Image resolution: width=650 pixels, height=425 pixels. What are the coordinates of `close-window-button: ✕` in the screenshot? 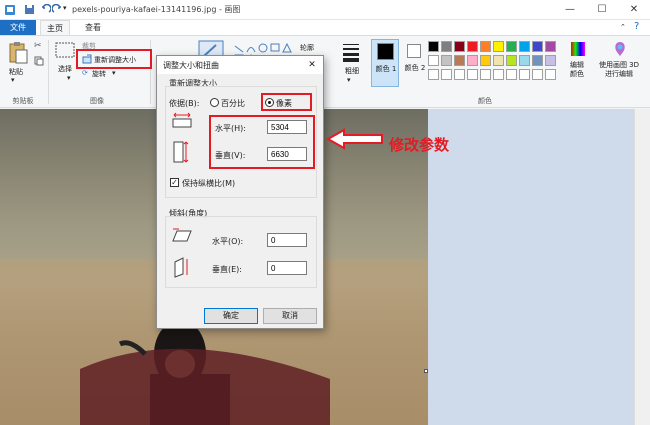 It's located at (634, 10).